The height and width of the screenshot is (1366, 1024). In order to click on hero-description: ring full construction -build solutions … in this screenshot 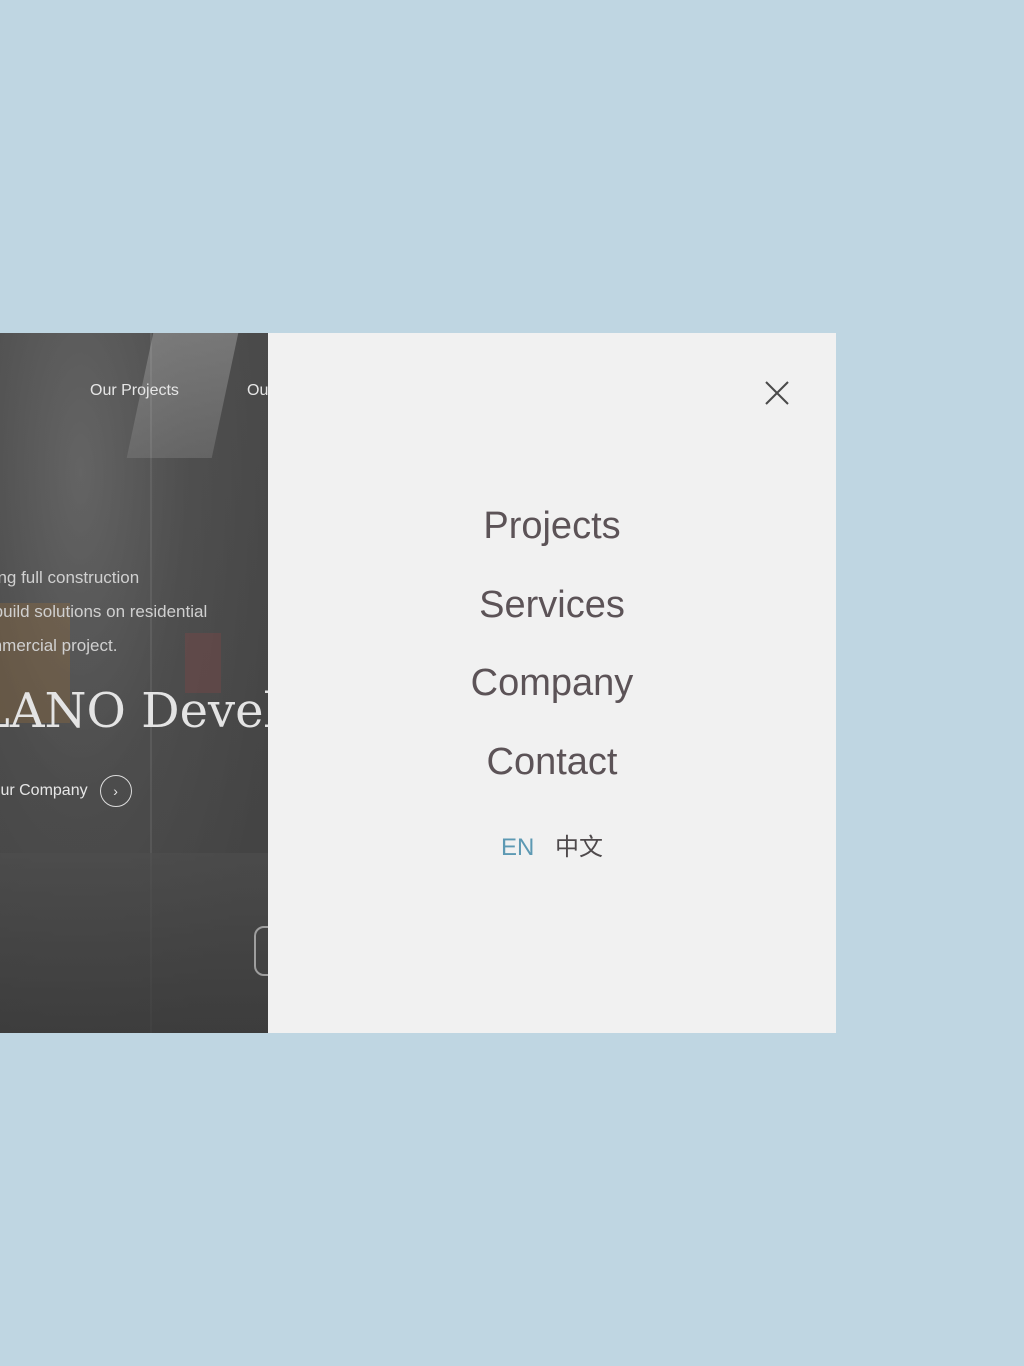, I will do `click(103, 612)`.